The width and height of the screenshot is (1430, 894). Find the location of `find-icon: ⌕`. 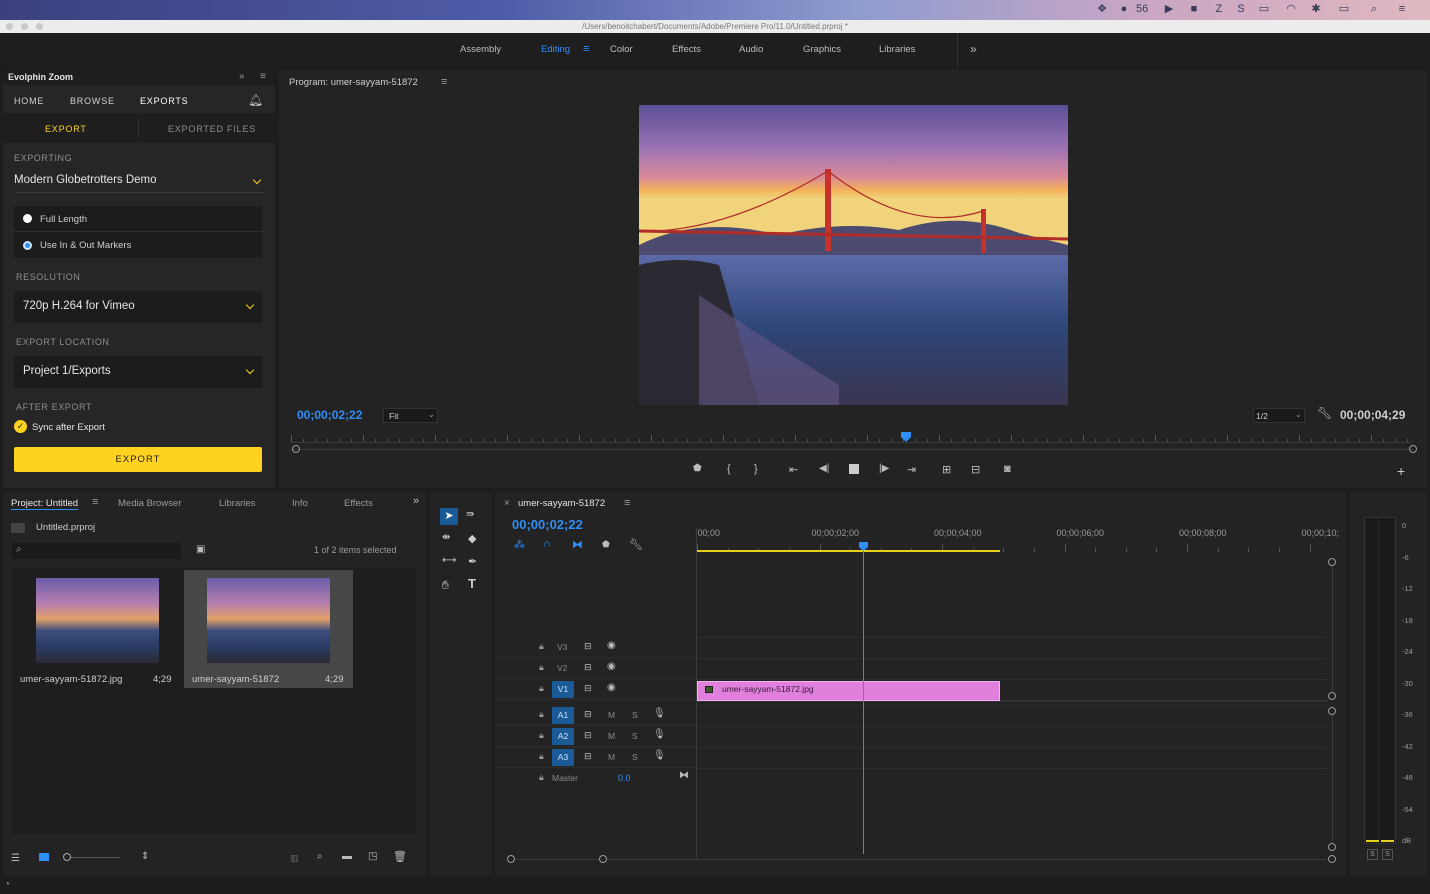

find-icon: ⌕ is located at coordinates (320, 856).